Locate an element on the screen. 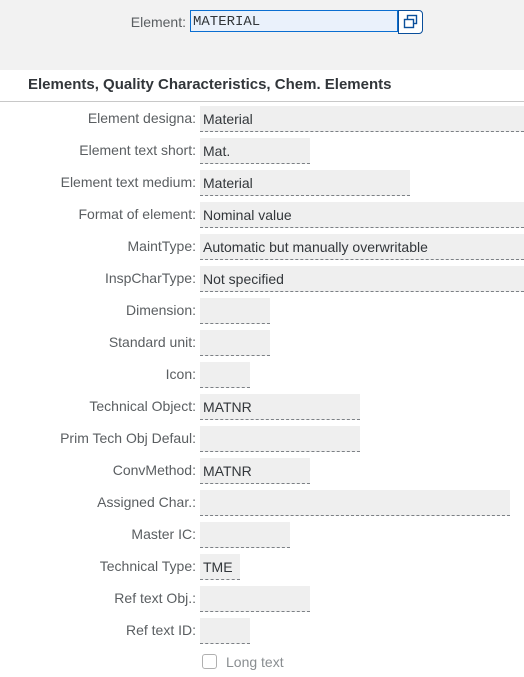  section-divider is located at coordinates (262, 101).